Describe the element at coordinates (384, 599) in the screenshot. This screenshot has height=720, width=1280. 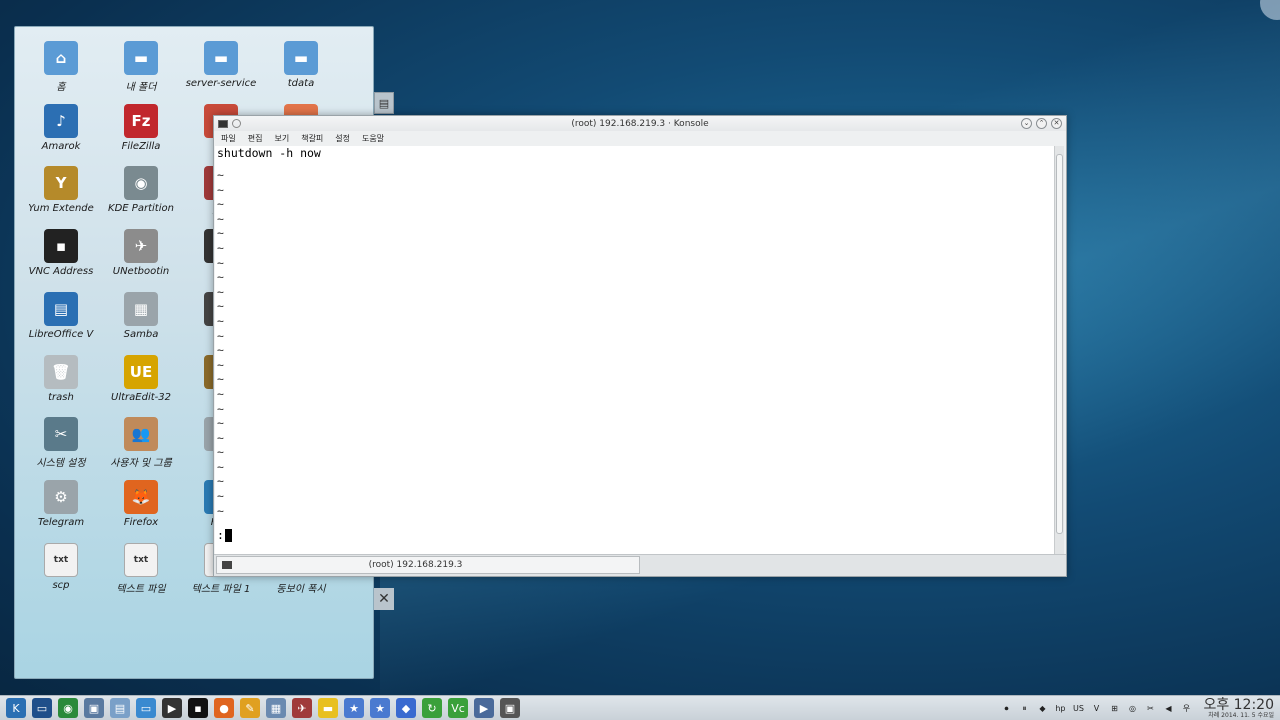
I see `widget-close-icon: ✕` at that location.